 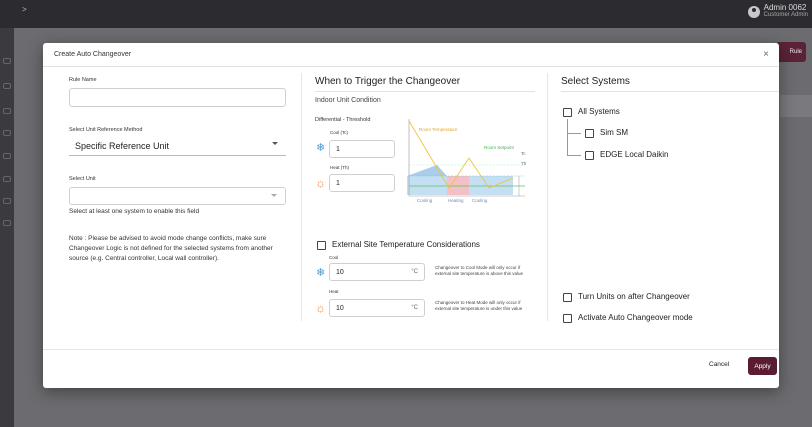 What do you see at coordinates (595, 81) in the screenshot?
I see `select-systems-title: Select Systems` at bounding box center [595, 81].